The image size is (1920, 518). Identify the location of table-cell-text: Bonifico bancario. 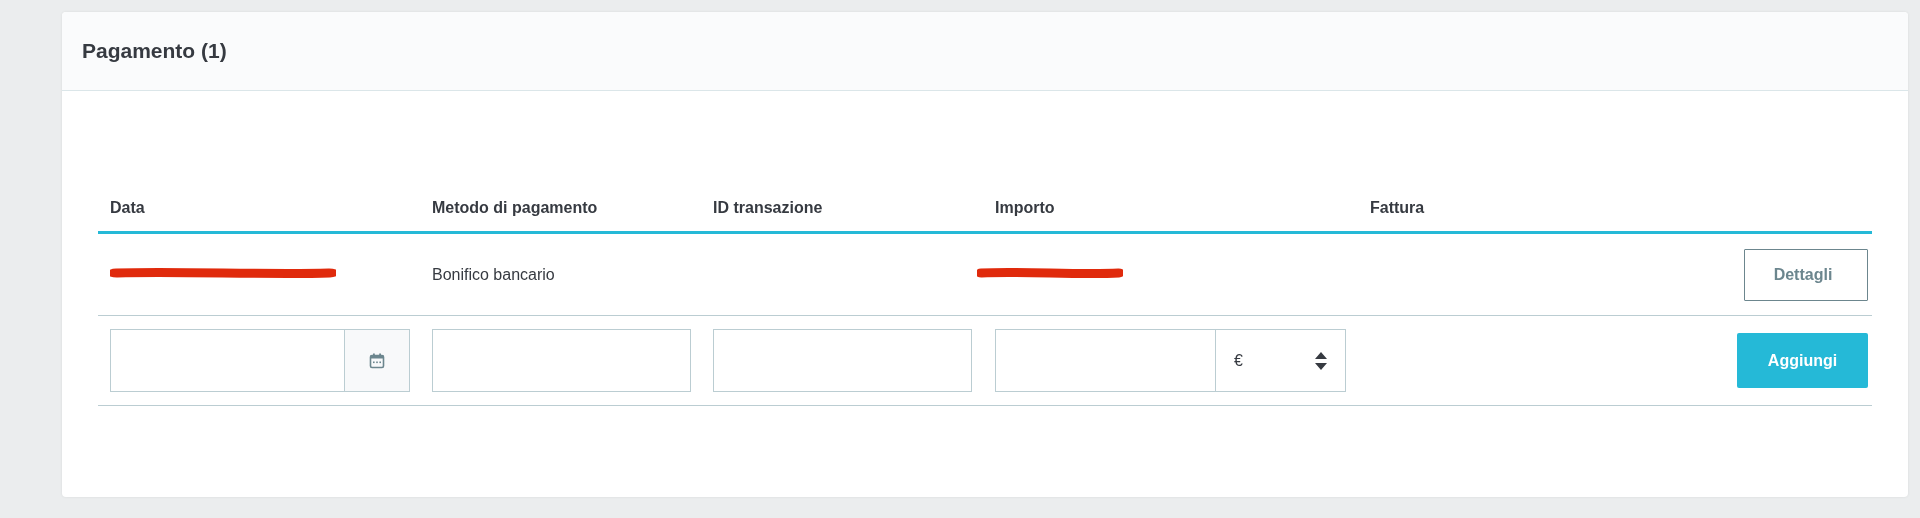
(493, 274).